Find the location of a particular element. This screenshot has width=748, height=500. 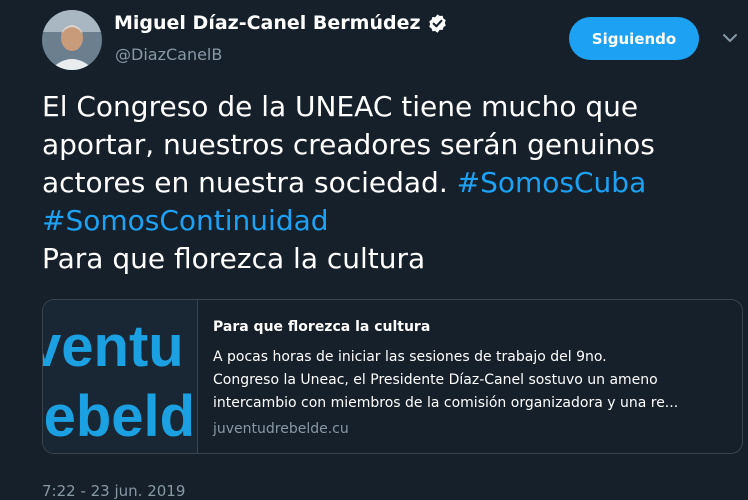

card-domain: juventudrebelde.cu is located at coordinates (470, 429).